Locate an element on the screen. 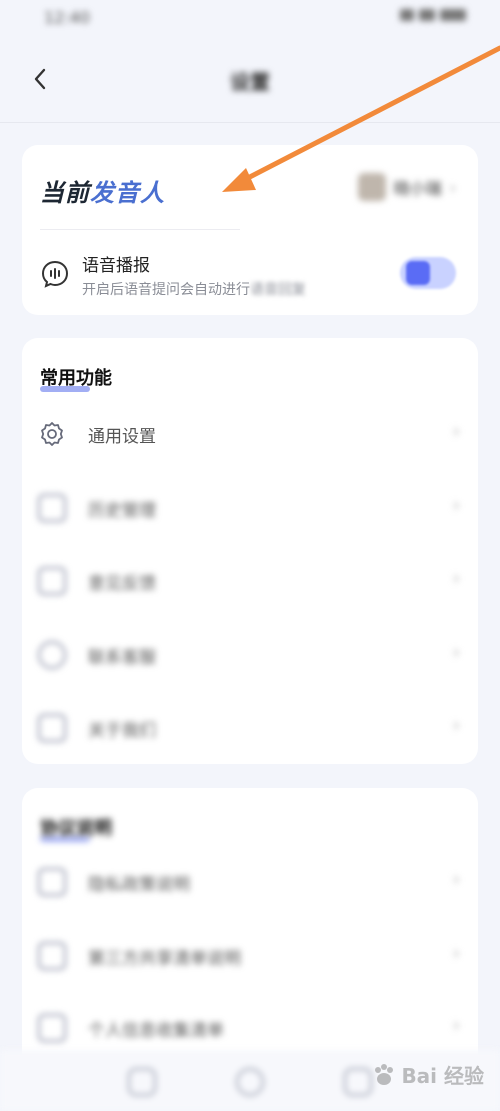 The width and height of the screenshot is (500, 1111). feedback-icon is located at coordinates (52, 581).